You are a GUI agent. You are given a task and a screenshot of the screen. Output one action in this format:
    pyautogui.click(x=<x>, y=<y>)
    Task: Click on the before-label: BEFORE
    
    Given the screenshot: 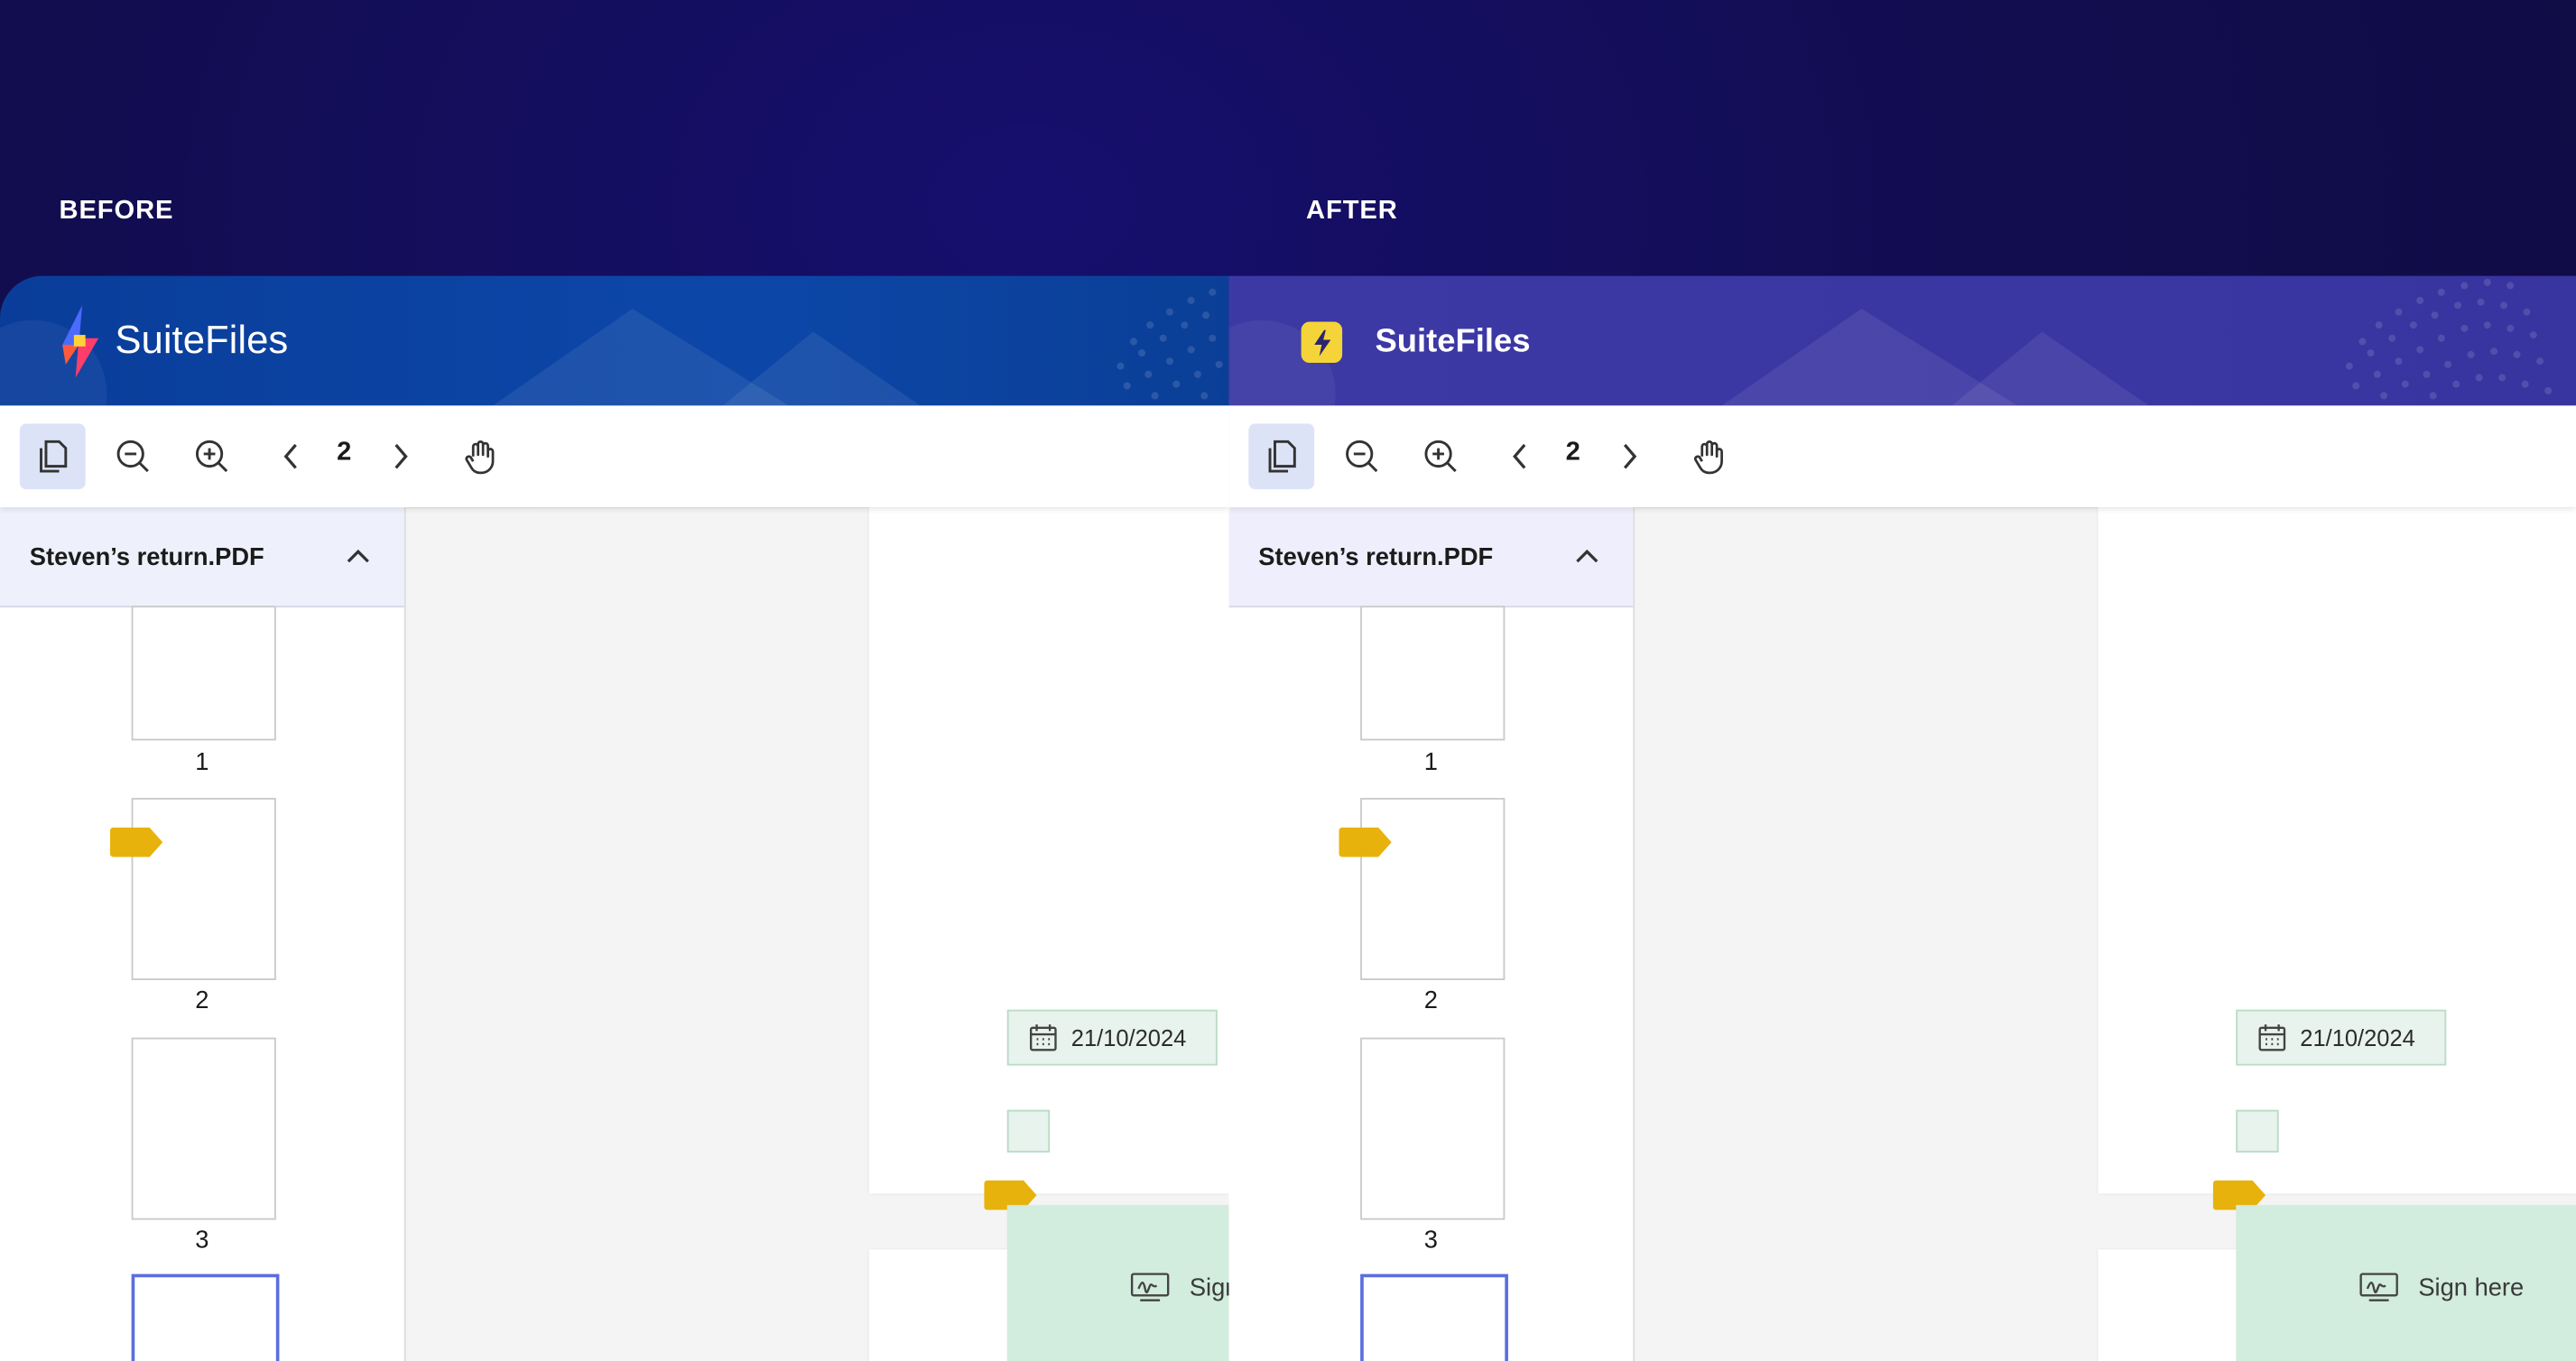 What is the action you would take?
    pyautogui.click(x=117, y=211)
    